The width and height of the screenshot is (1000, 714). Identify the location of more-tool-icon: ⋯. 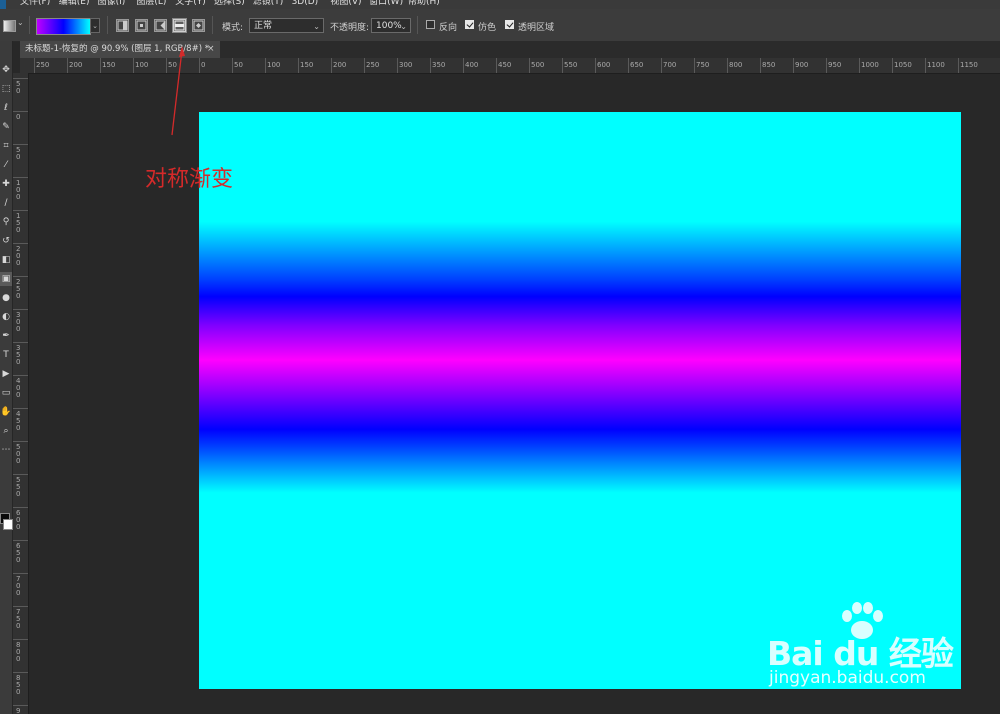
(6, 450).